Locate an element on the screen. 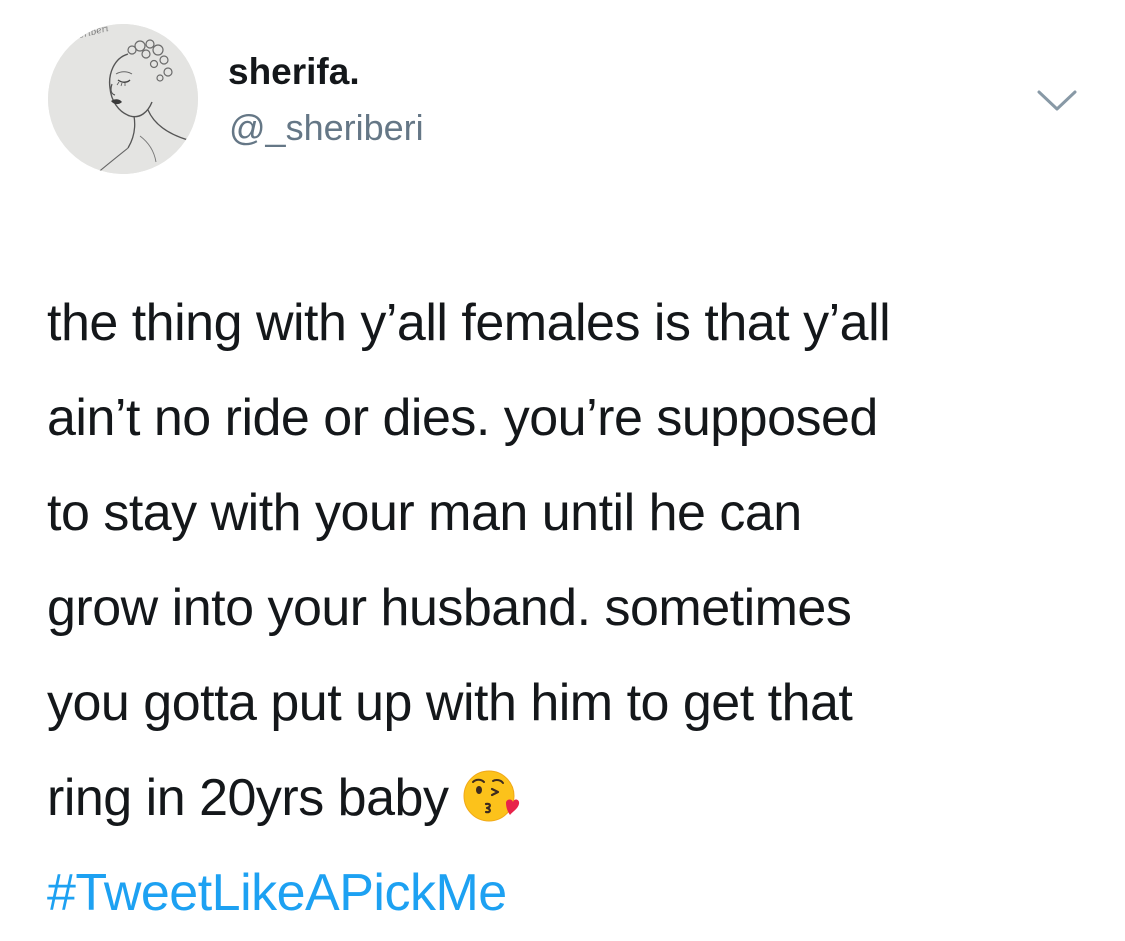 Image resolution: width=1125 pixels, height=941 pixels. tweet-text-line: you gotta put up with him to get that is located at coordinates (450, 703).